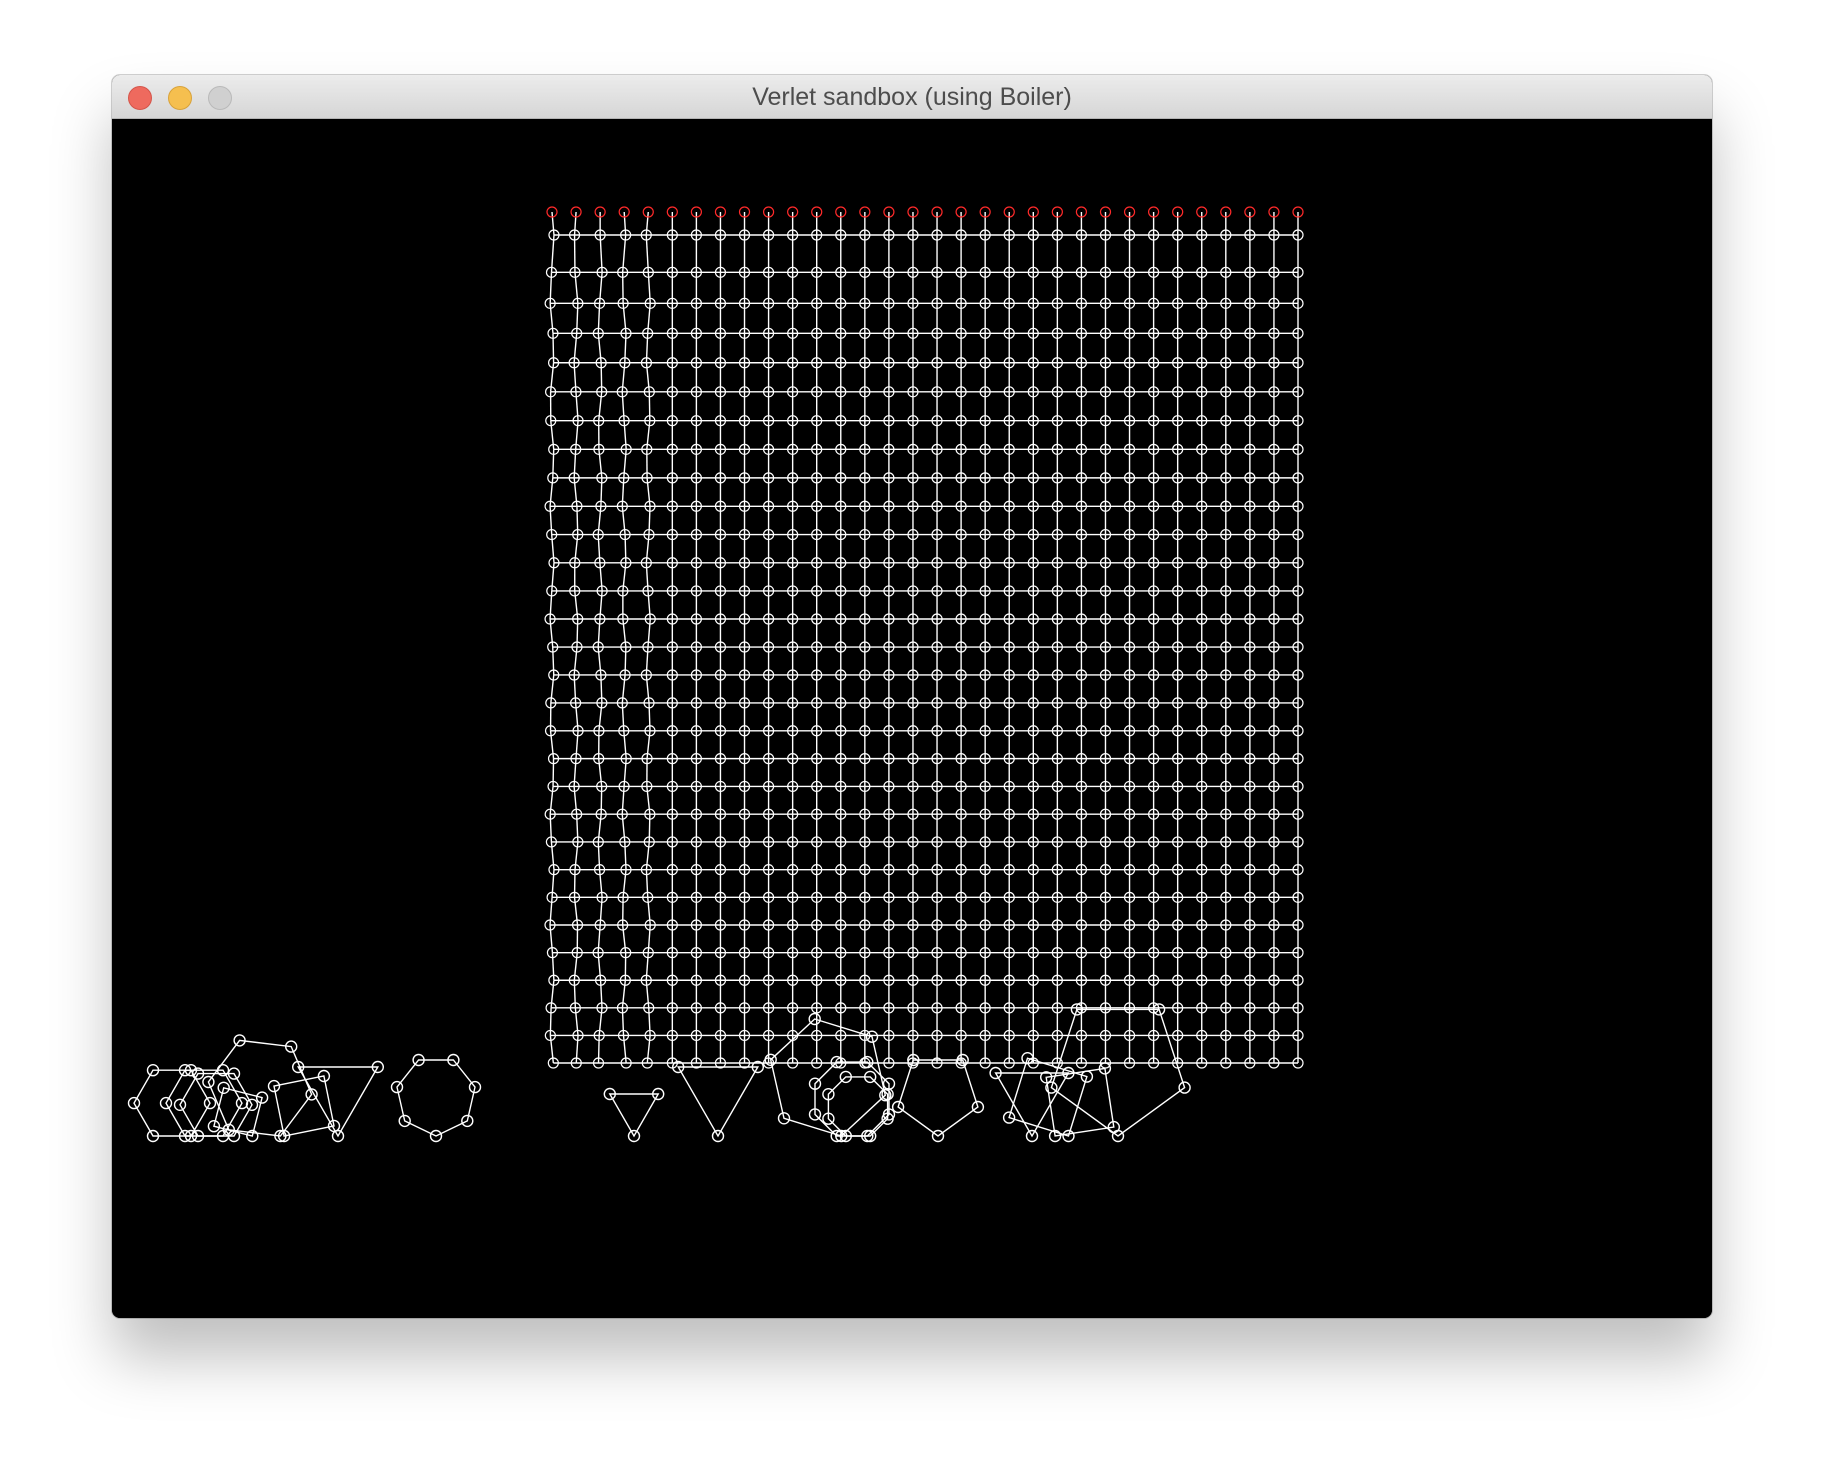 The width and height of the screenshot is (1824, 1468). Describe the element at coordinates (659, 1073) in the screenshot. I see `shapes-layer` at that location.